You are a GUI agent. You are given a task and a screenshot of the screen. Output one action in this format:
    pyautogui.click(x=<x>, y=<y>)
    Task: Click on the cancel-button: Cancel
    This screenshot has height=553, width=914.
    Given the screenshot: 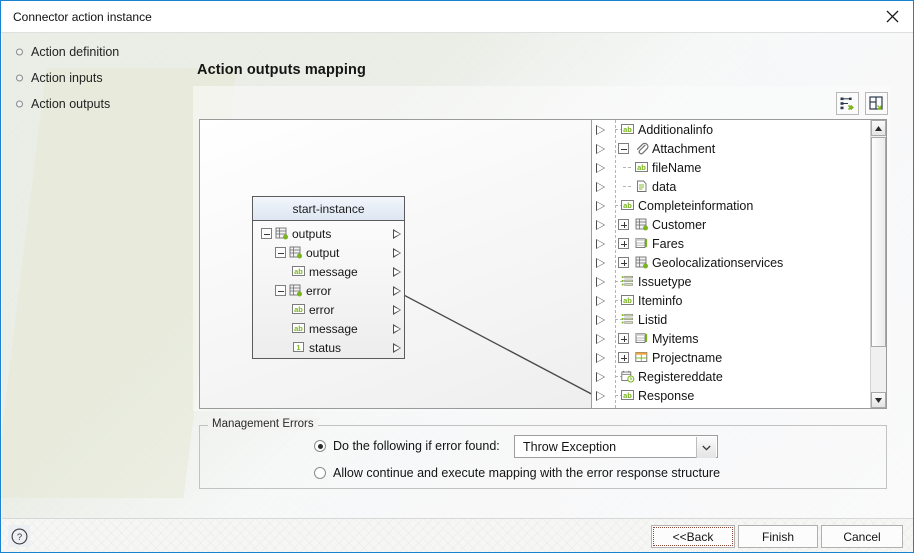 What is the action you would take?
    pyautogui.click(x=862, y=536)
    